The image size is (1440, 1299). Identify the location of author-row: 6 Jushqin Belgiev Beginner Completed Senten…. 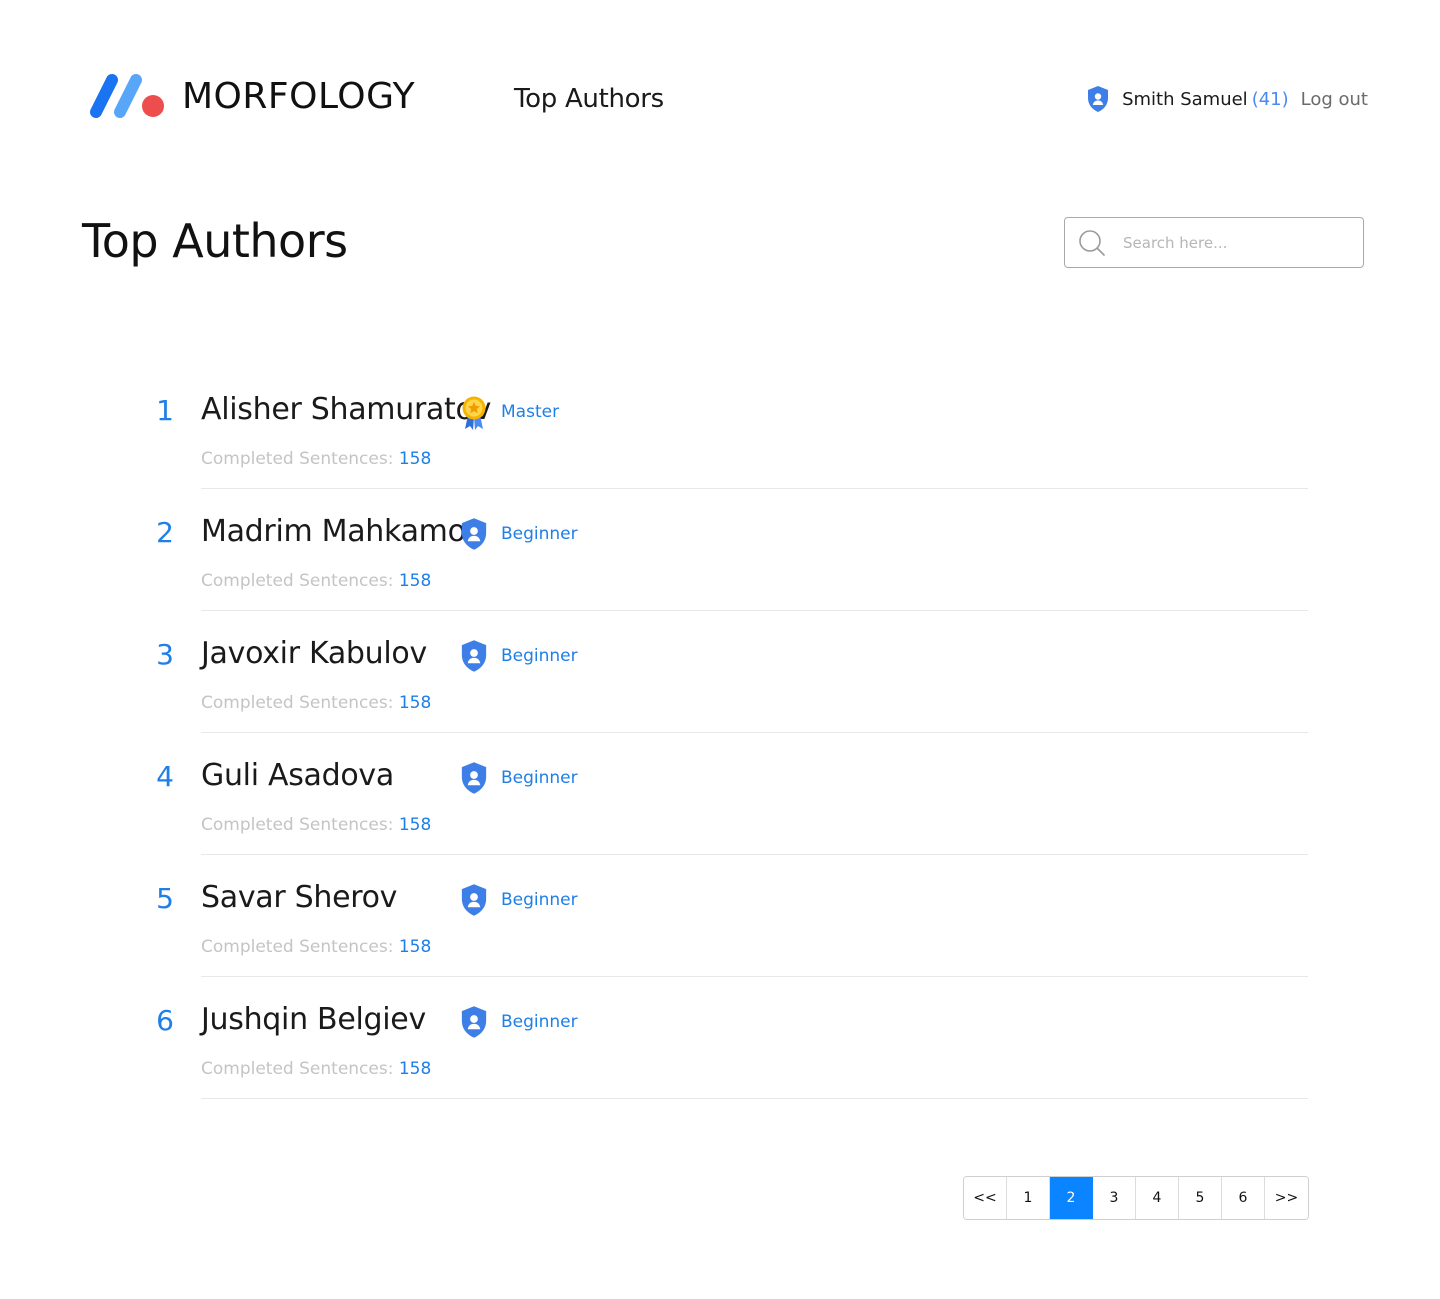
(720, 1051).